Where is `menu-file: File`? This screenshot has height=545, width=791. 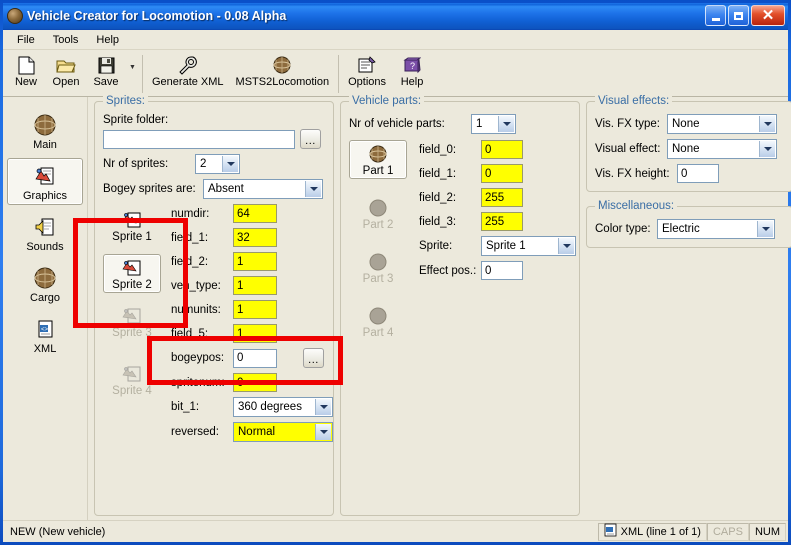 menu-file: File is located at coordinates (26, 40).